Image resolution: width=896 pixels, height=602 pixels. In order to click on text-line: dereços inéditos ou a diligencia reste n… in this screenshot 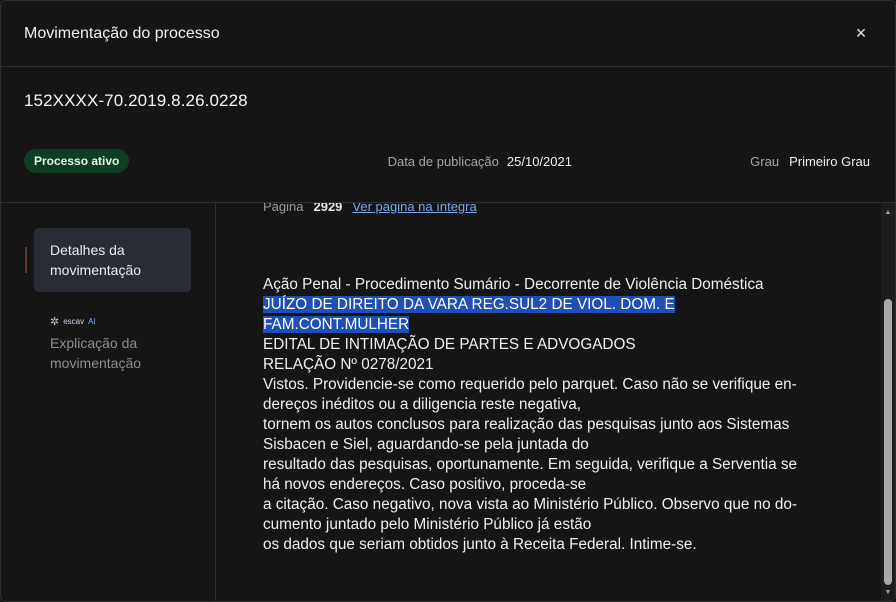, I will do `click(545, 405)`.